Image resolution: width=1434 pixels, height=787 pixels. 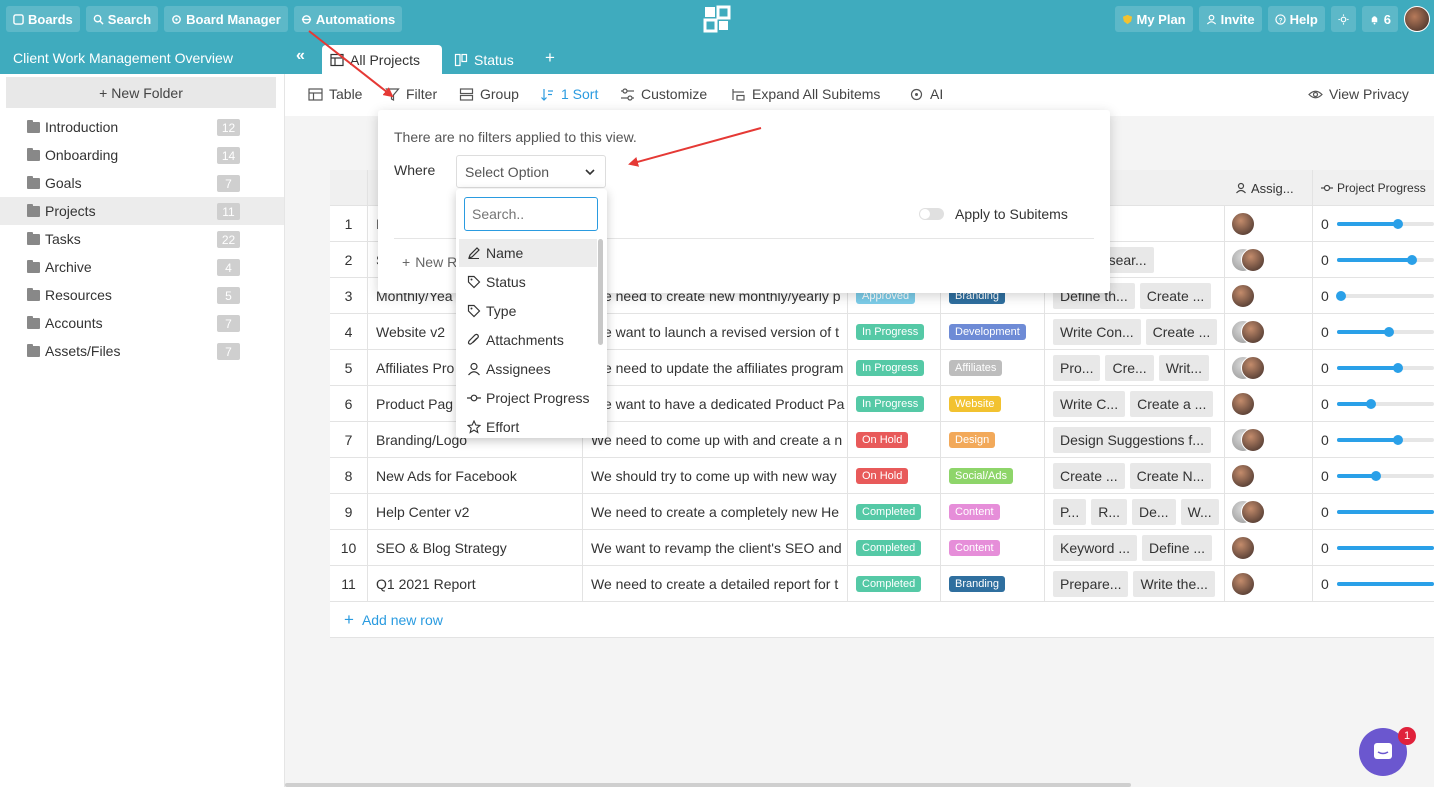 I want to click on field-select: Select Option, so click(x=531, y=171).